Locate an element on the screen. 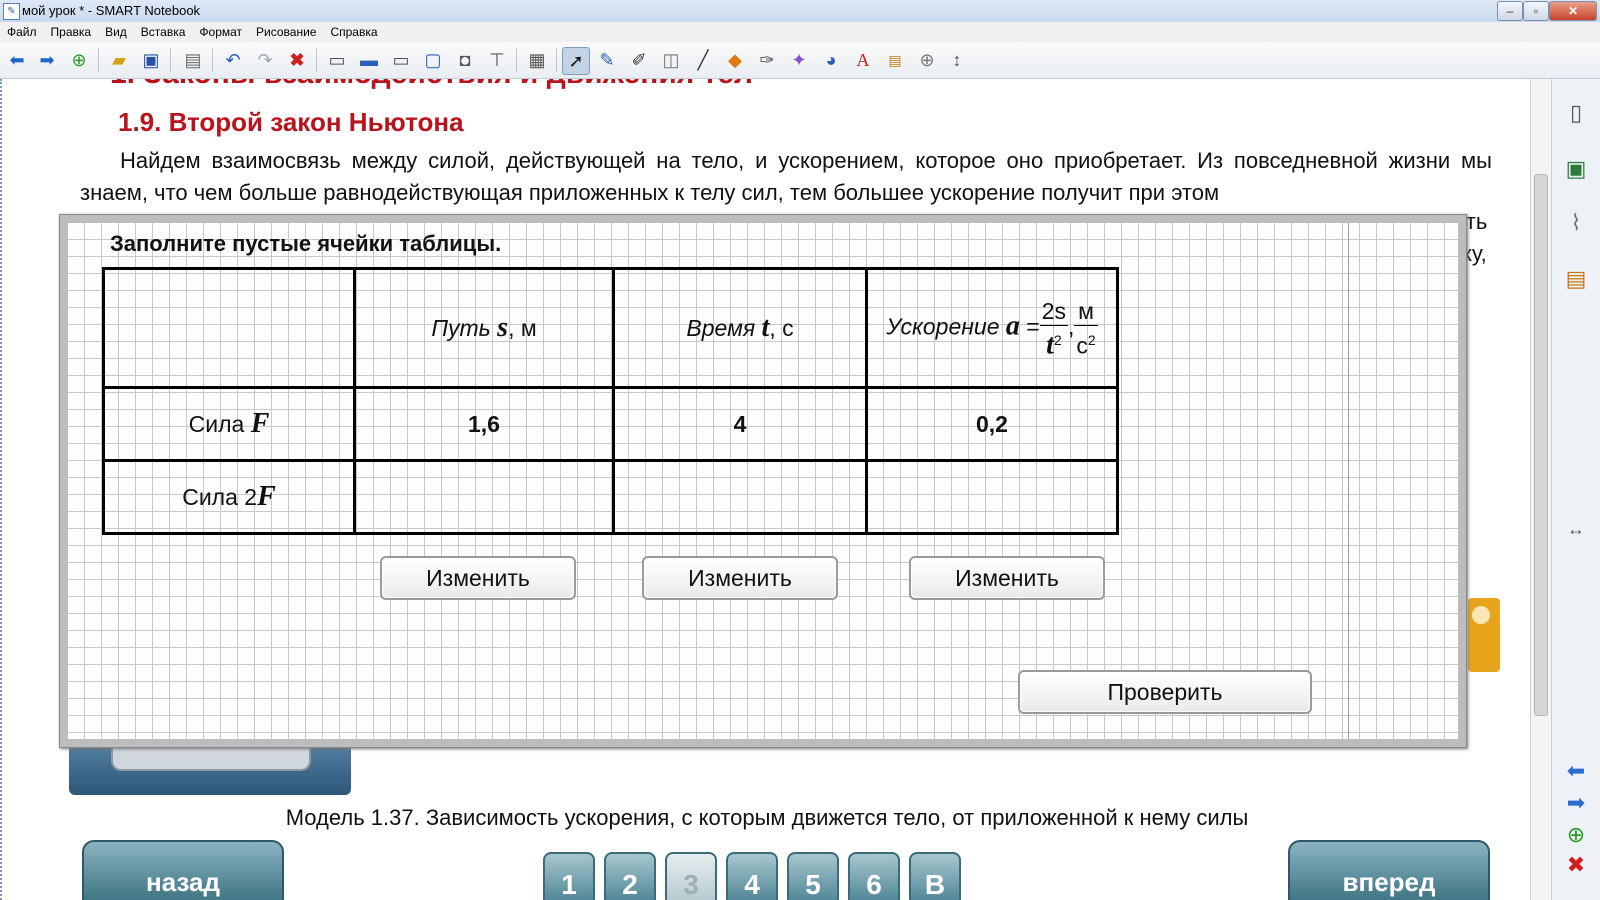 This screenshot has height=900, width=1600. page-button-1: 1 is located at coordinates (569, 876).